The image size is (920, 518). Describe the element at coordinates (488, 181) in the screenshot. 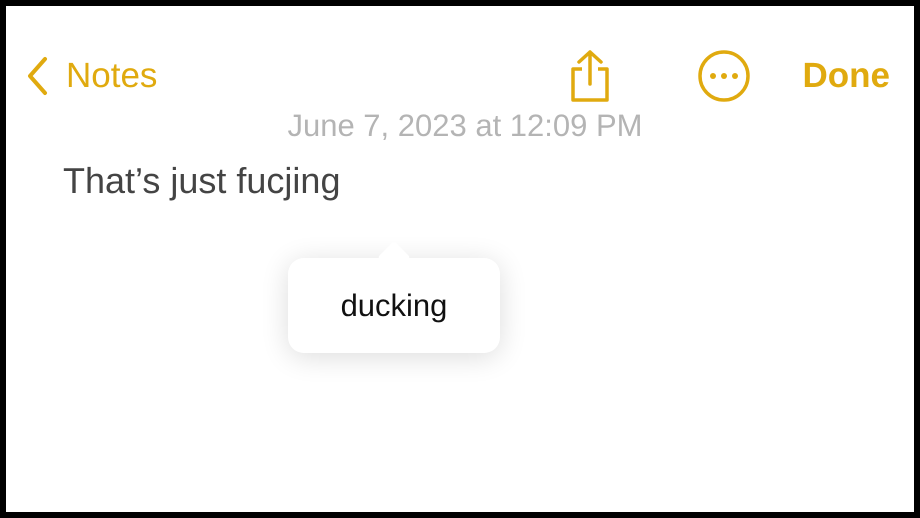

I see `note-text: That’s just fucjing` at that location.